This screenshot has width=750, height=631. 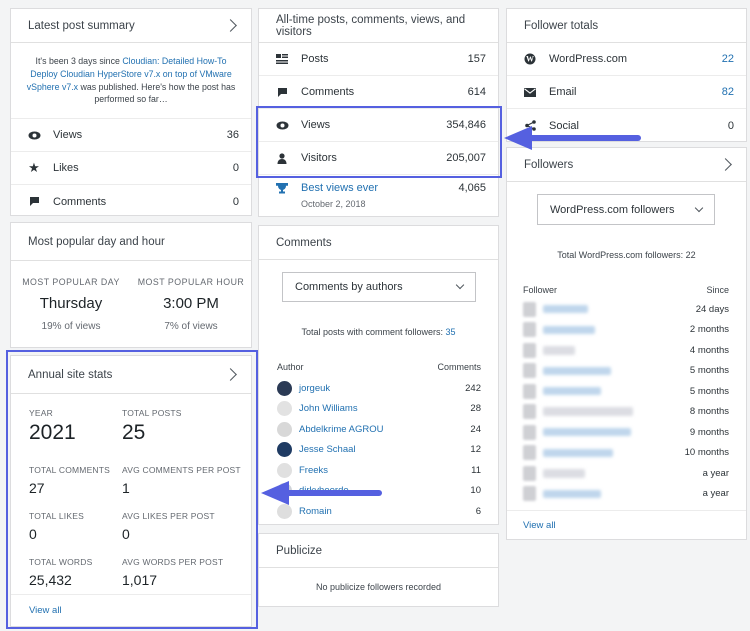 I want to click on posts-icon, so click(x=282, y=59).